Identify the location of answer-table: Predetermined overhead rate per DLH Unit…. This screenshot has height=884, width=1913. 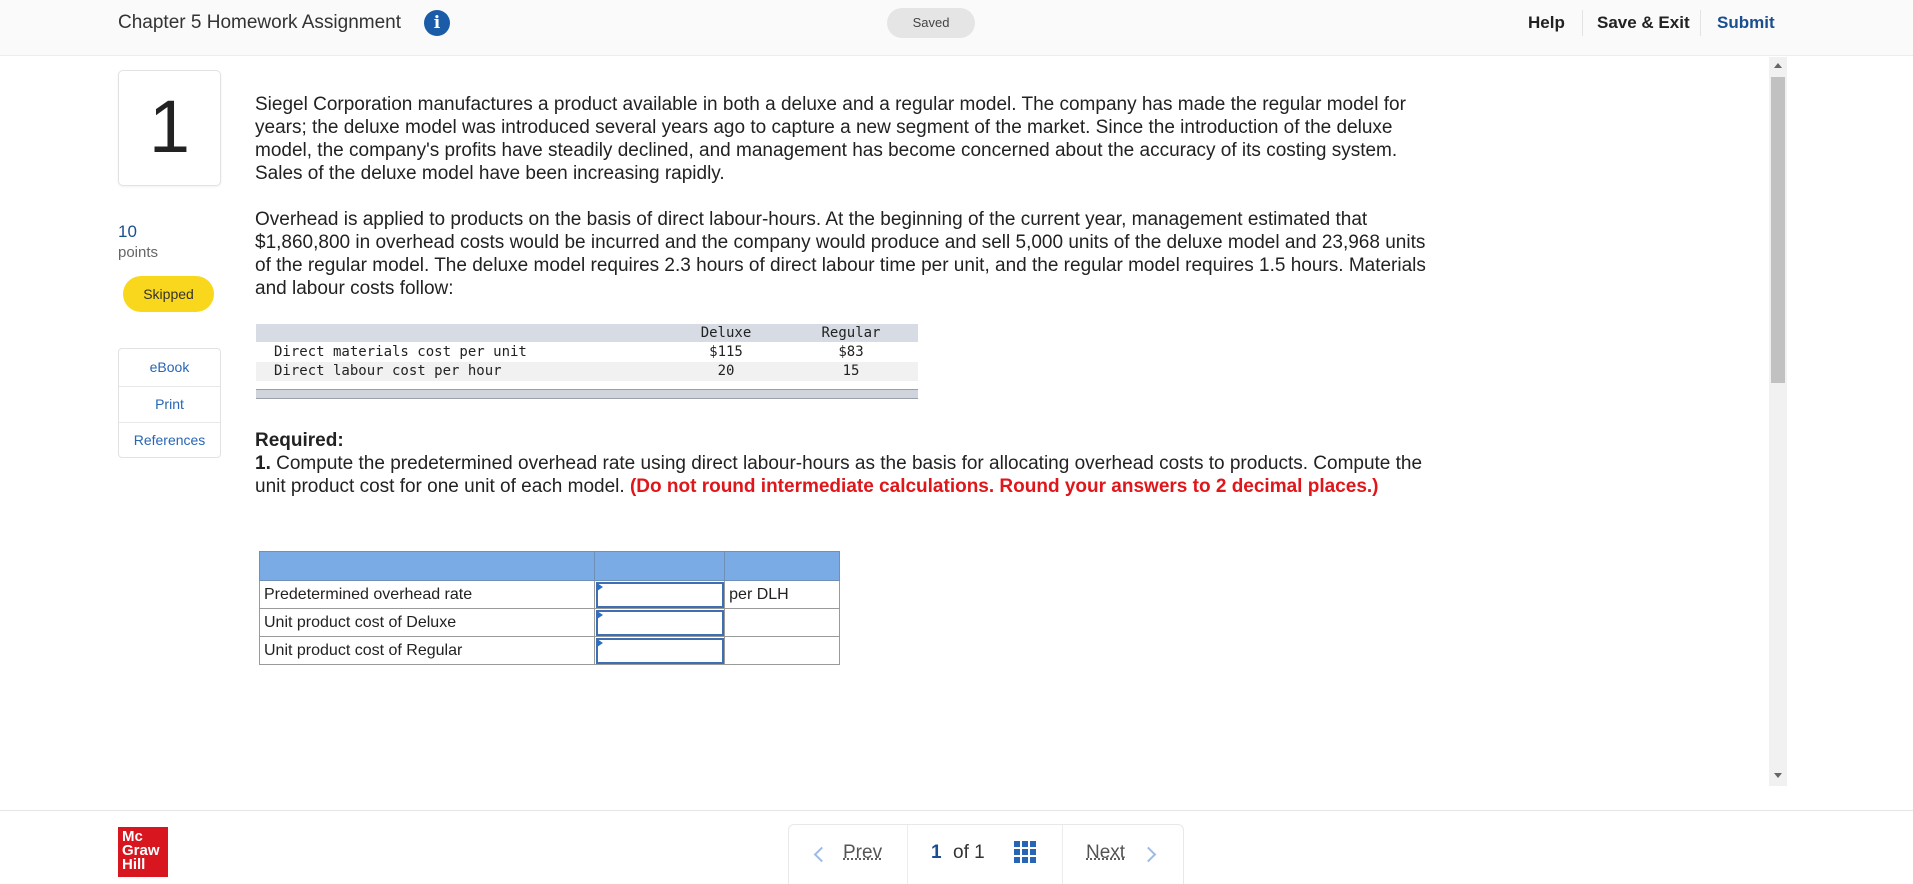
(549, 608).